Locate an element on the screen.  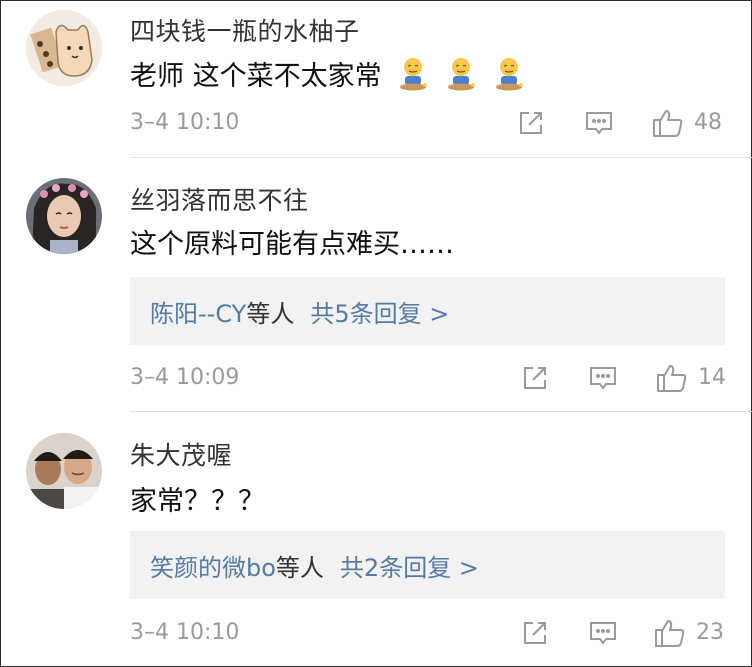
comment-meta-row: 3–4 10:10 23 is located at coordinates (376, 635).